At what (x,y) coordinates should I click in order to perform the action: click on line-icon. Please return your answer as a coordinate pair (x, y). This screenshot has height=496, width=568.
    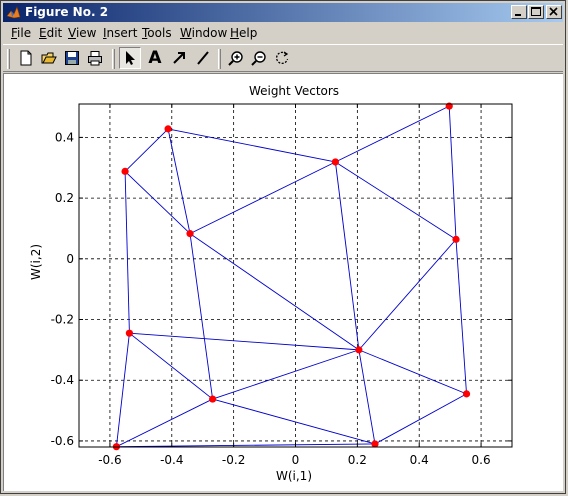
    Looking at the image, I should click on (203, 58).